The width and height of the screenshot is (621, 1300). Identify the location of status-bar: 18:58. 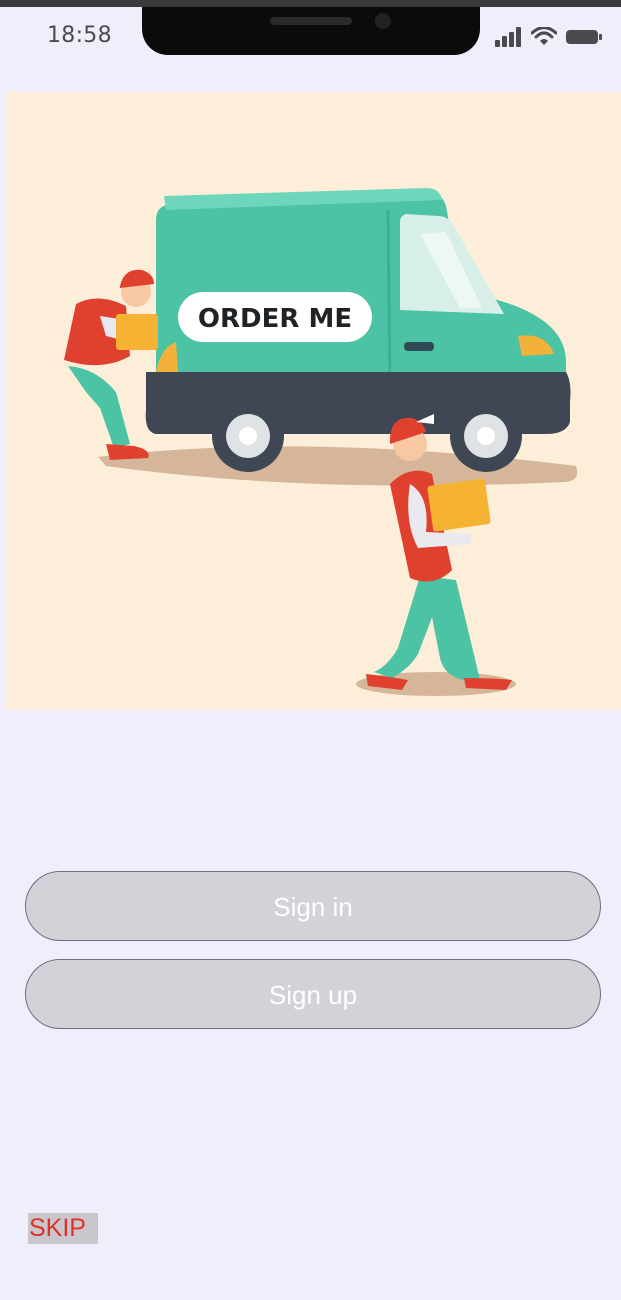
(310, 37).